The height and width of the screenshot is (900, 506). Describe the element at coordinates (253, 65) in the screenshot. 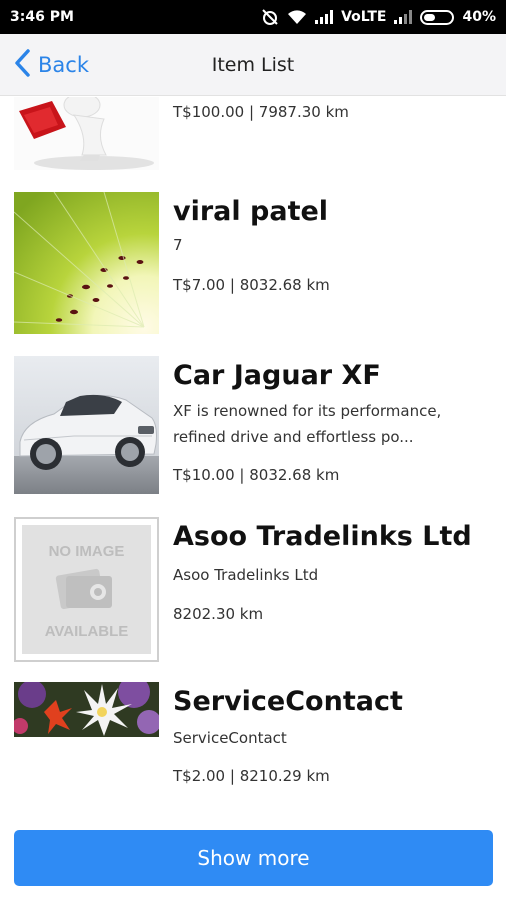

I see `navigation-bar: Back Item List` at that location.